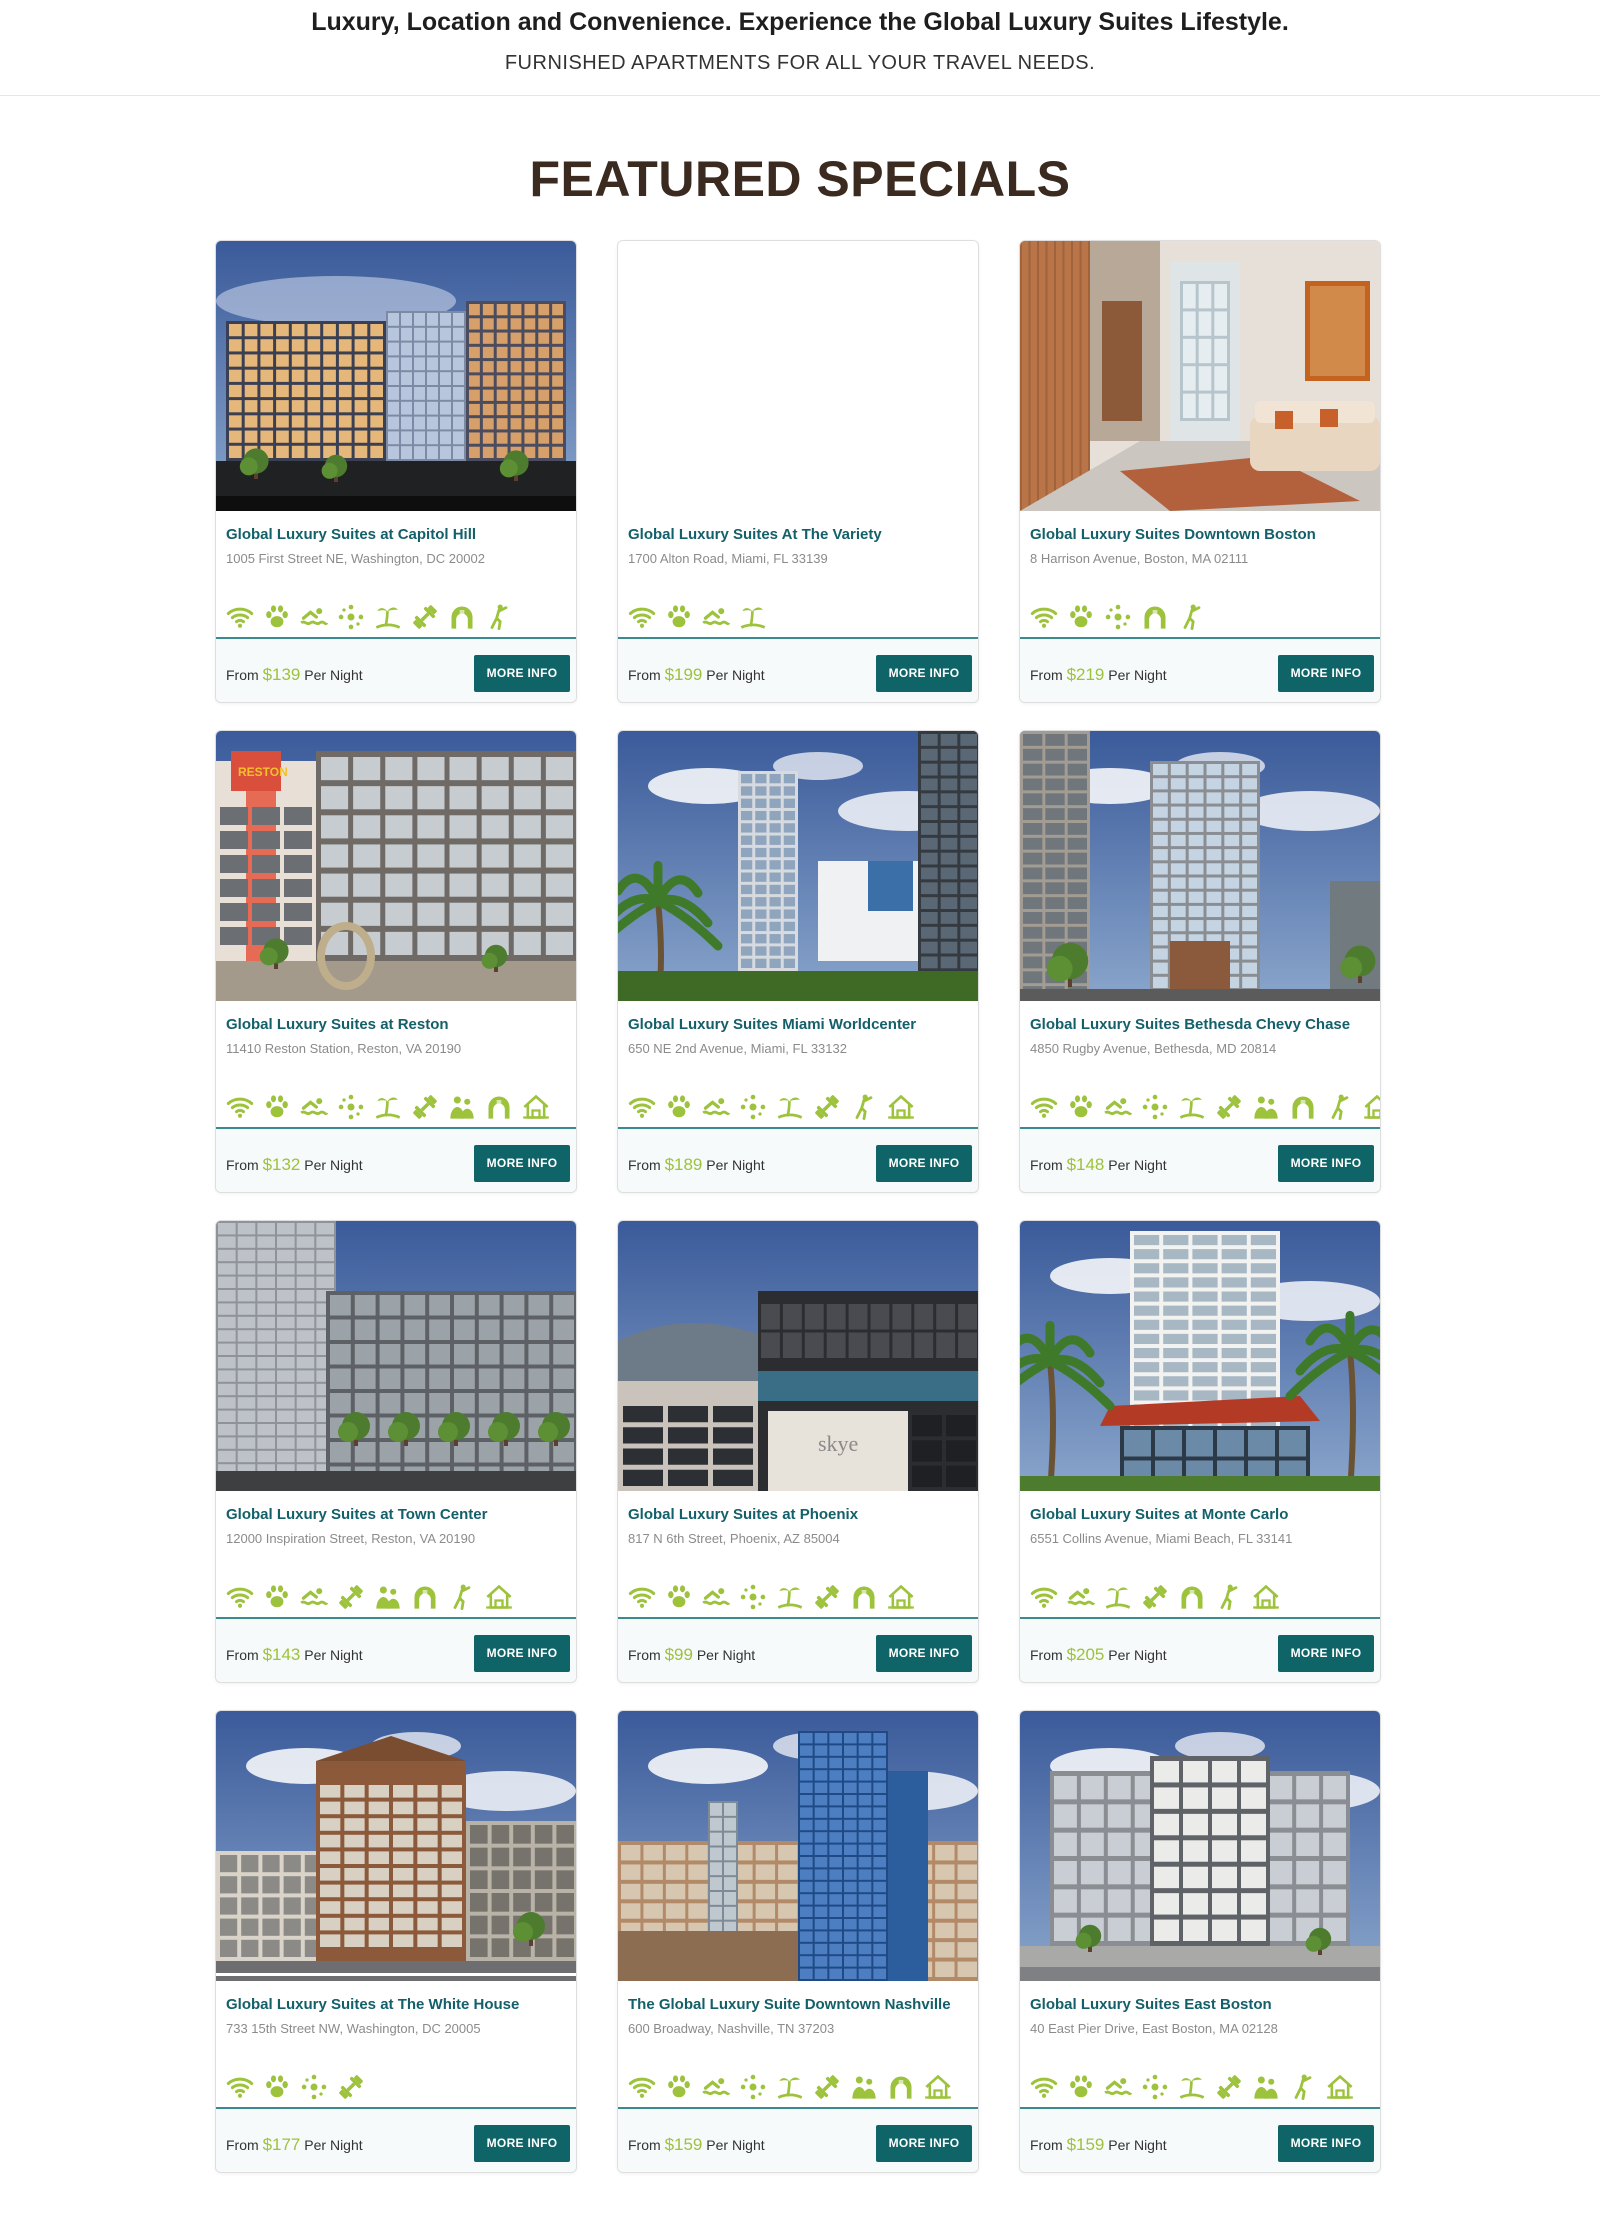  I want to click on property-name: Global Luxury Suites at The White House, so click(396, 2004).